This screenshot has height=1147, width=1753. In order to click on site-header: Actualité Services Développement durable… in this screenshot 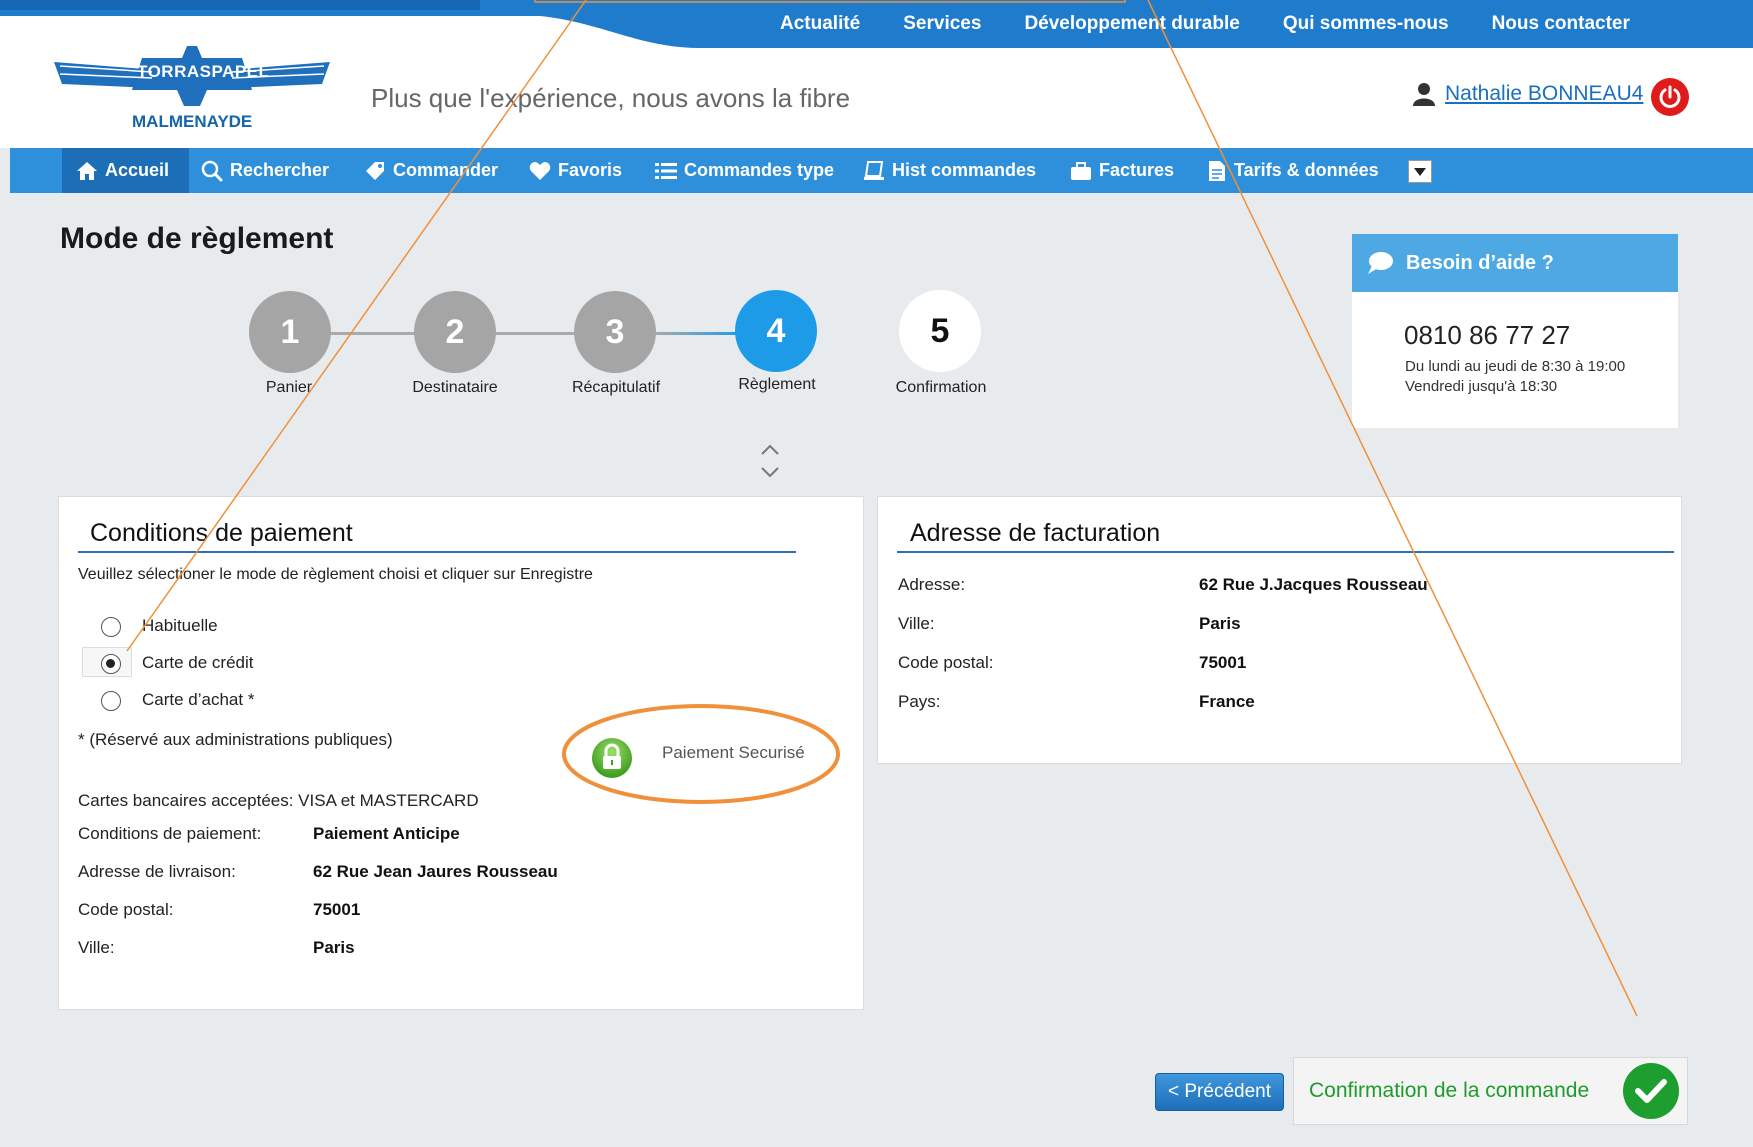, I will do `click(876, 74)`.